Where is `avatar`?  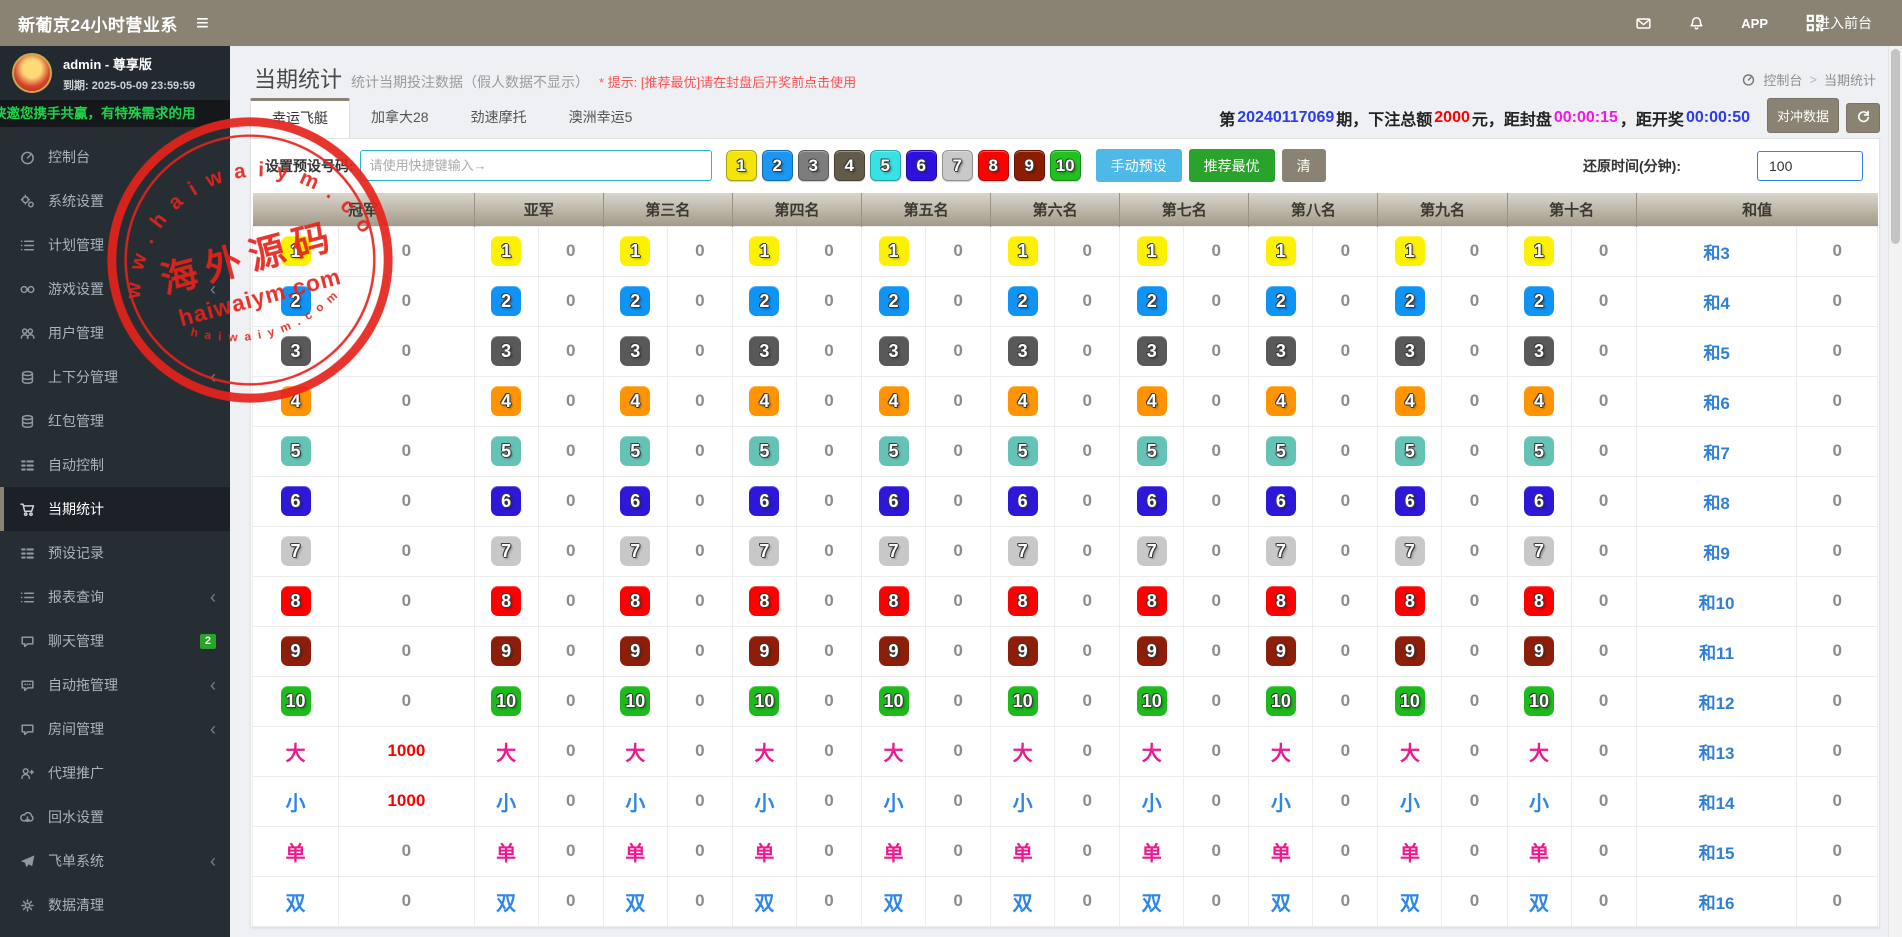
avatar is located at coordinates (32, 73).